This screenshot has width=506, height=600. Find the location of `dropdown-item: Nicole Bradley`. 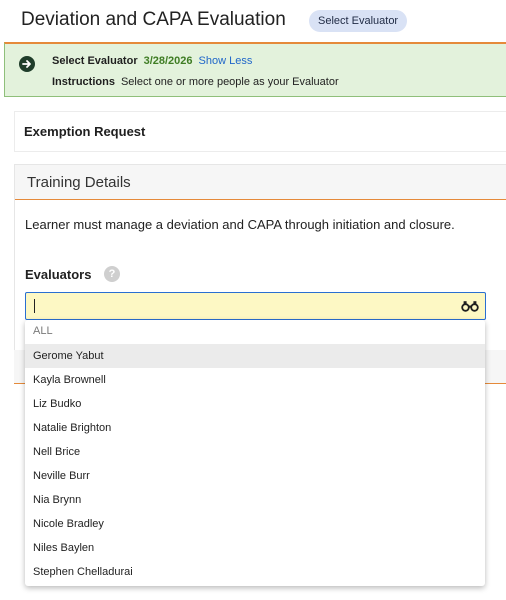

dropdown-item: Nicole Bradley is located at coordinates (255, 524).